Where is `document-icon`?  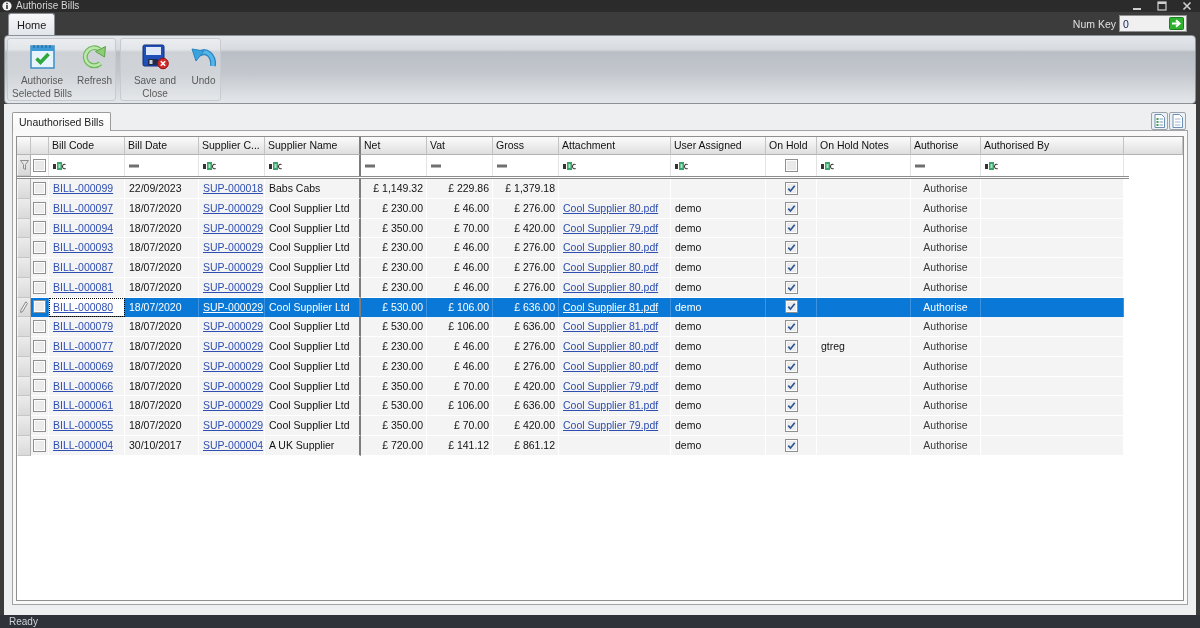 document-icon is located at coordinates (1177, 121).